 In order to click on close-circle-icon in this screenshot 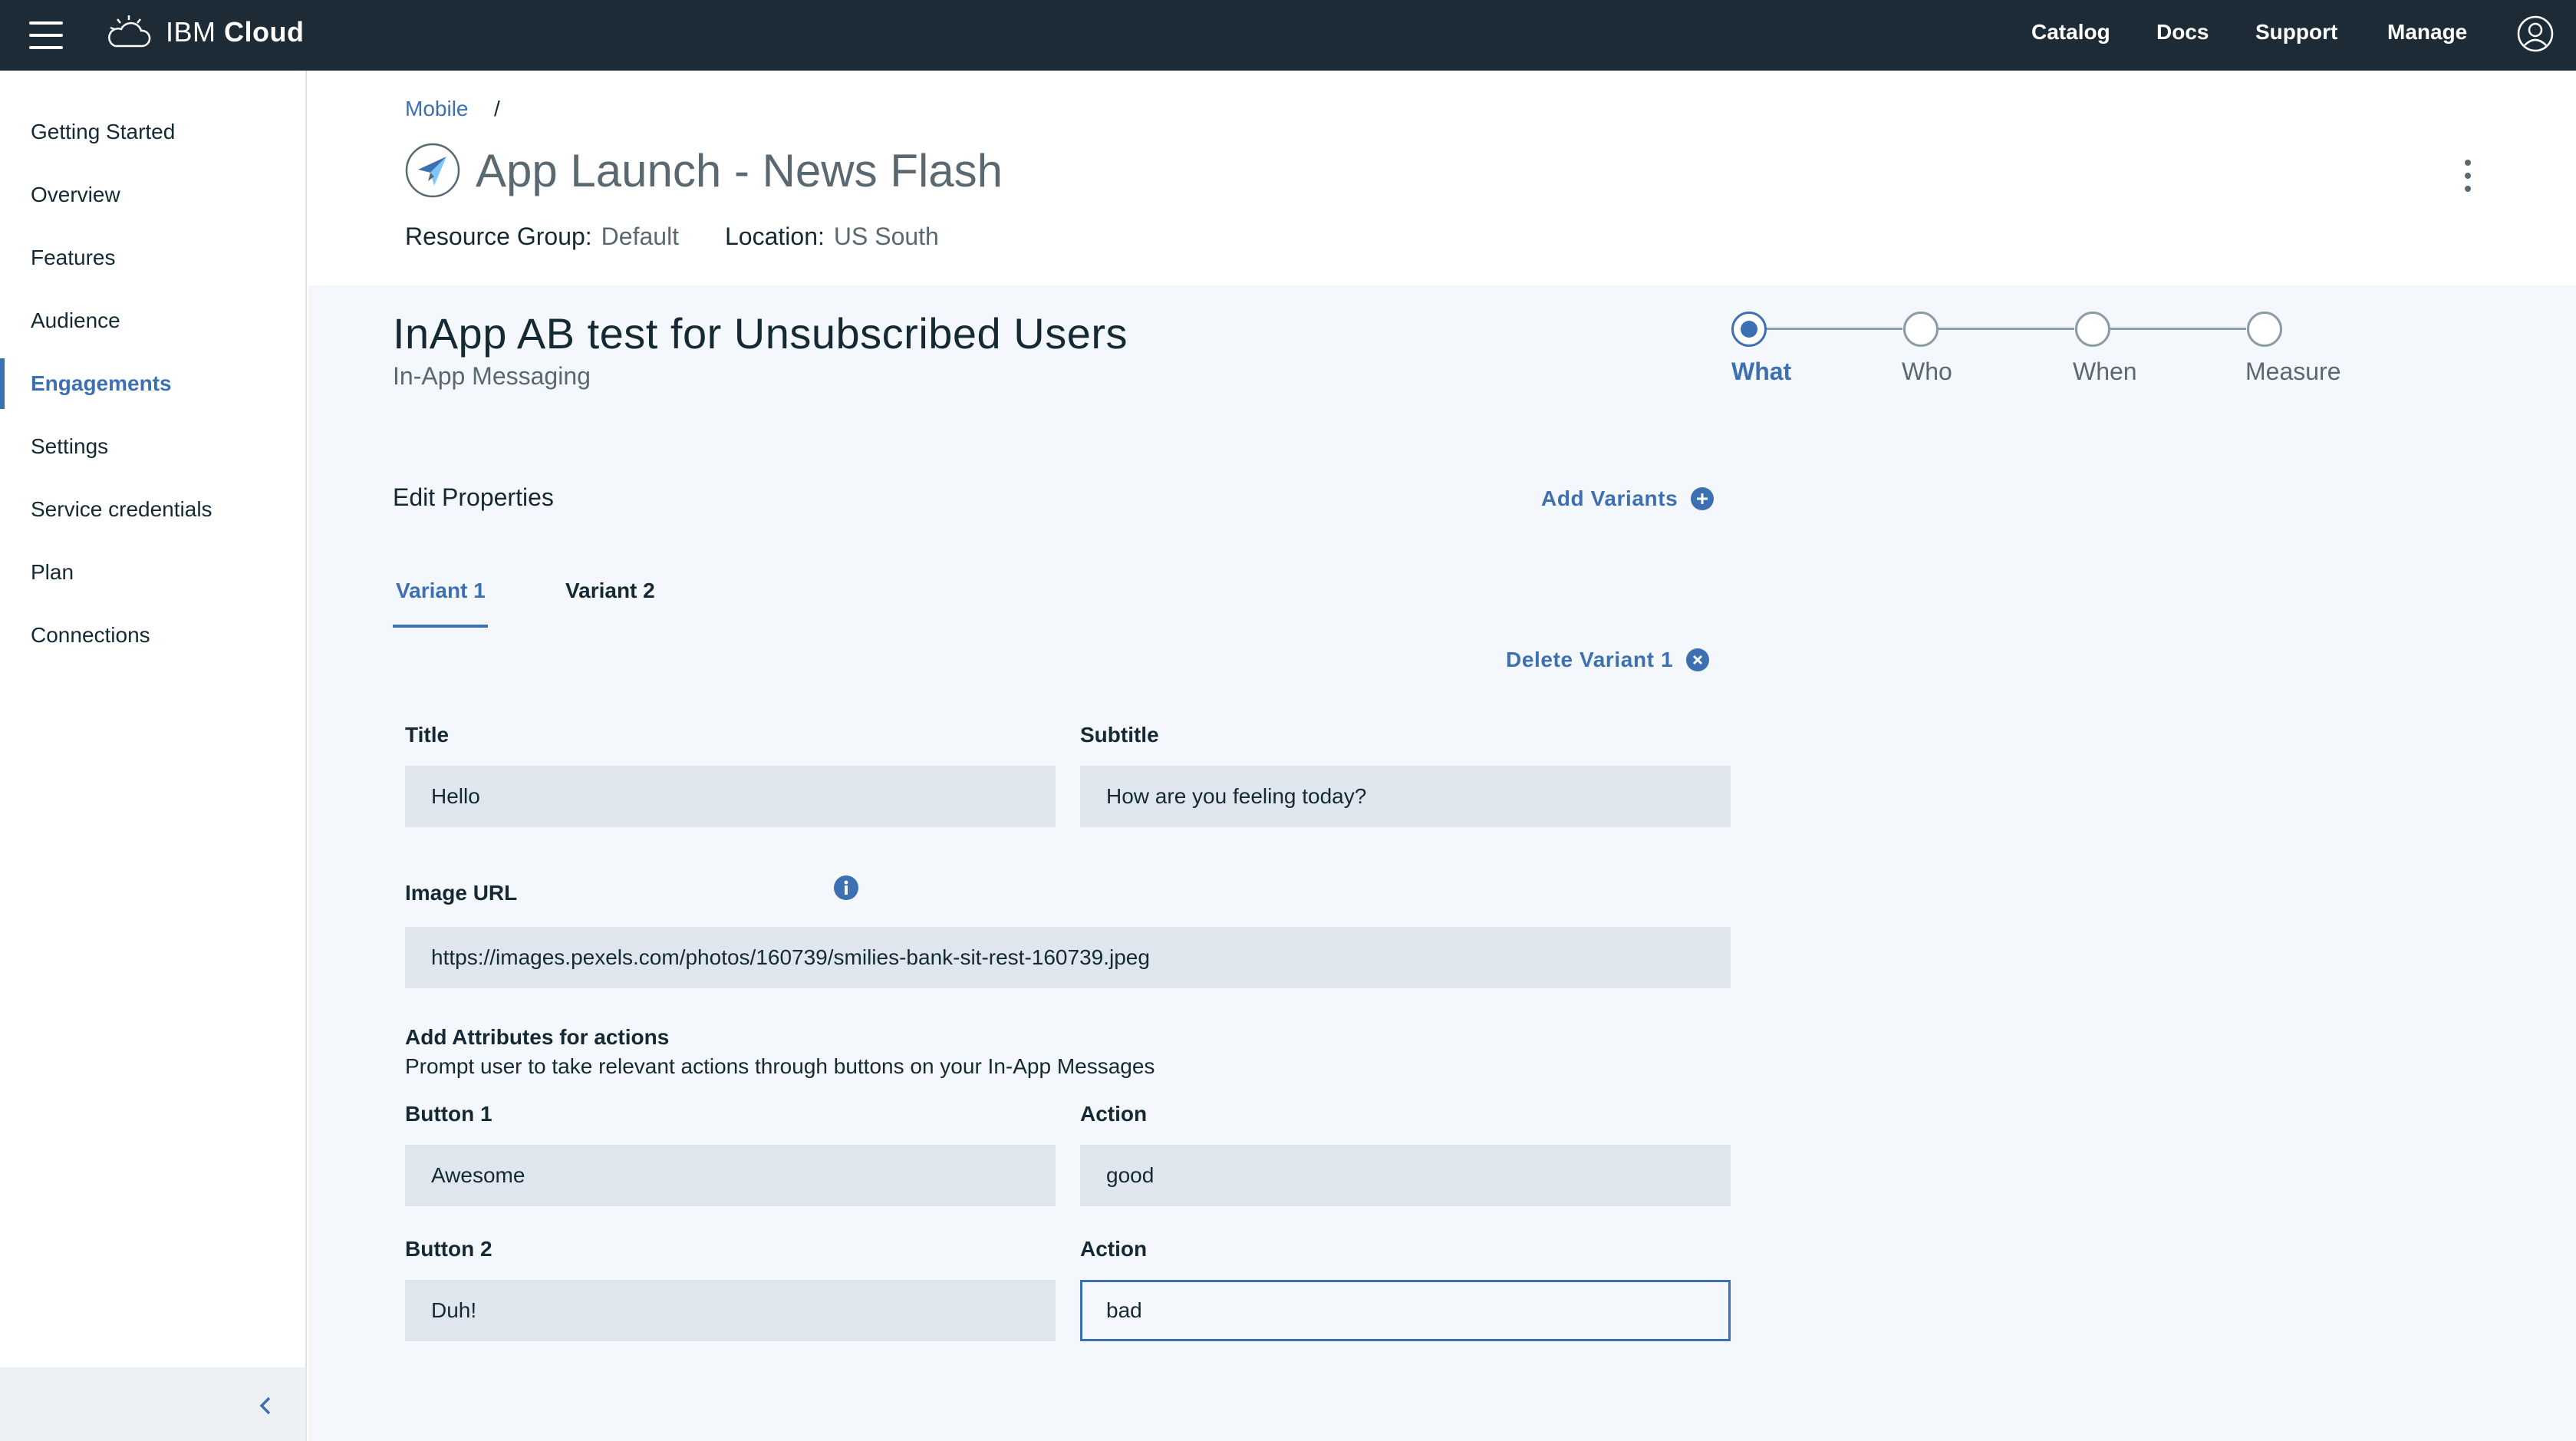, I will do `click(1698, 659)`.